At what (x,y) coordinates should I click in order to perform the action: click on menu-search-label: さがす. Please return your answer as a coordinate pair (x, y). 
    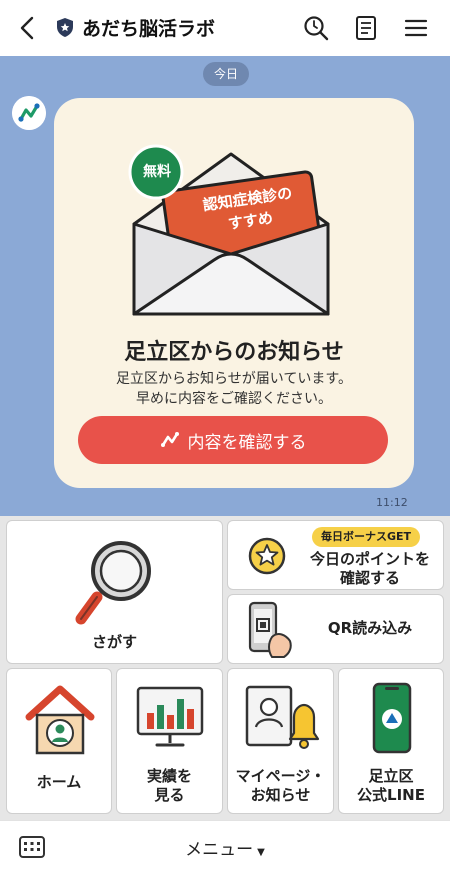
    Looking at the image, I should click on (114, 642).